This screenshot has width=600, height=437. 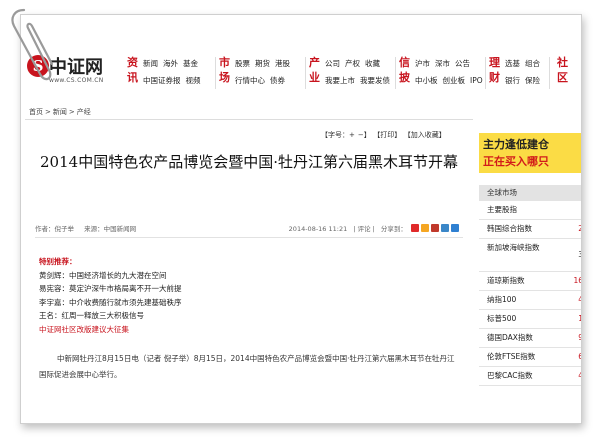 What do you see at coordinates (530, 210) in the screenshot?
I see `market-row: 主要股指` at bounding box center [530, 210].